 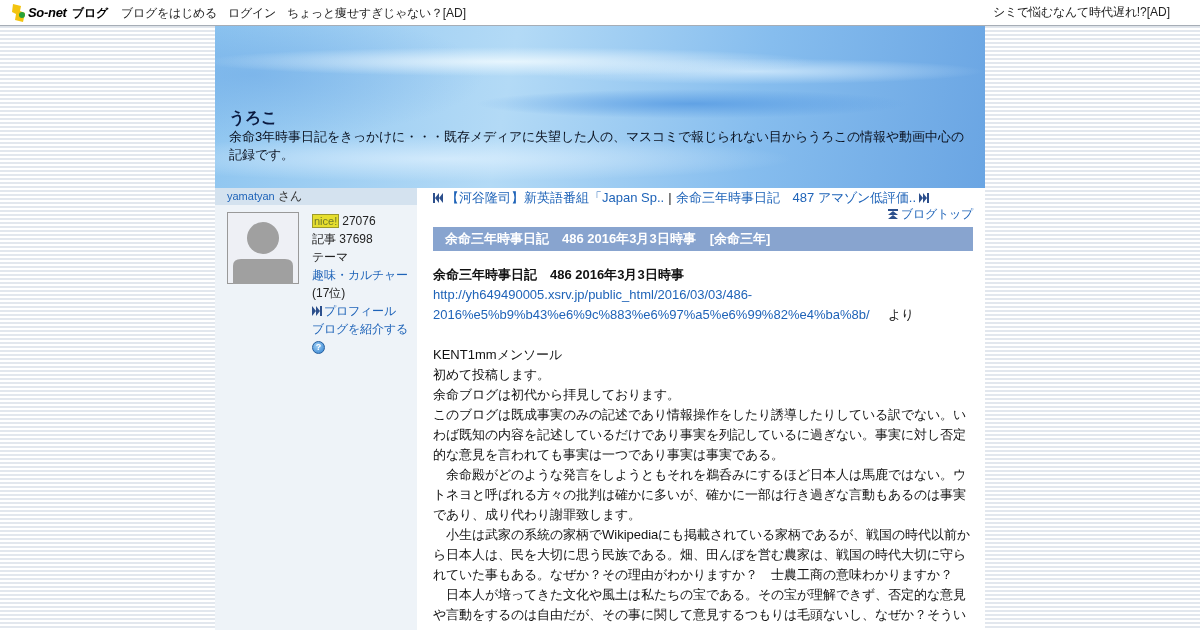 What do you see at coordinates (937, 214) in the screenshot?
I see `blog-top-link: ブログトップ` at bounding box center [937, 214].